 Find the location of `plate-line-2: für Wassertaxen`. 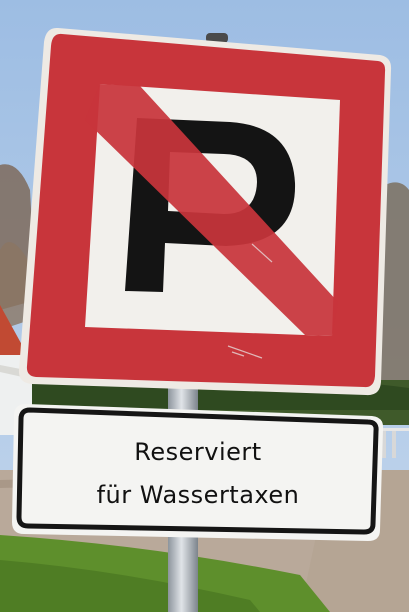

plate-line-2: für Wassertaxen is located at coordinates (198, 495).